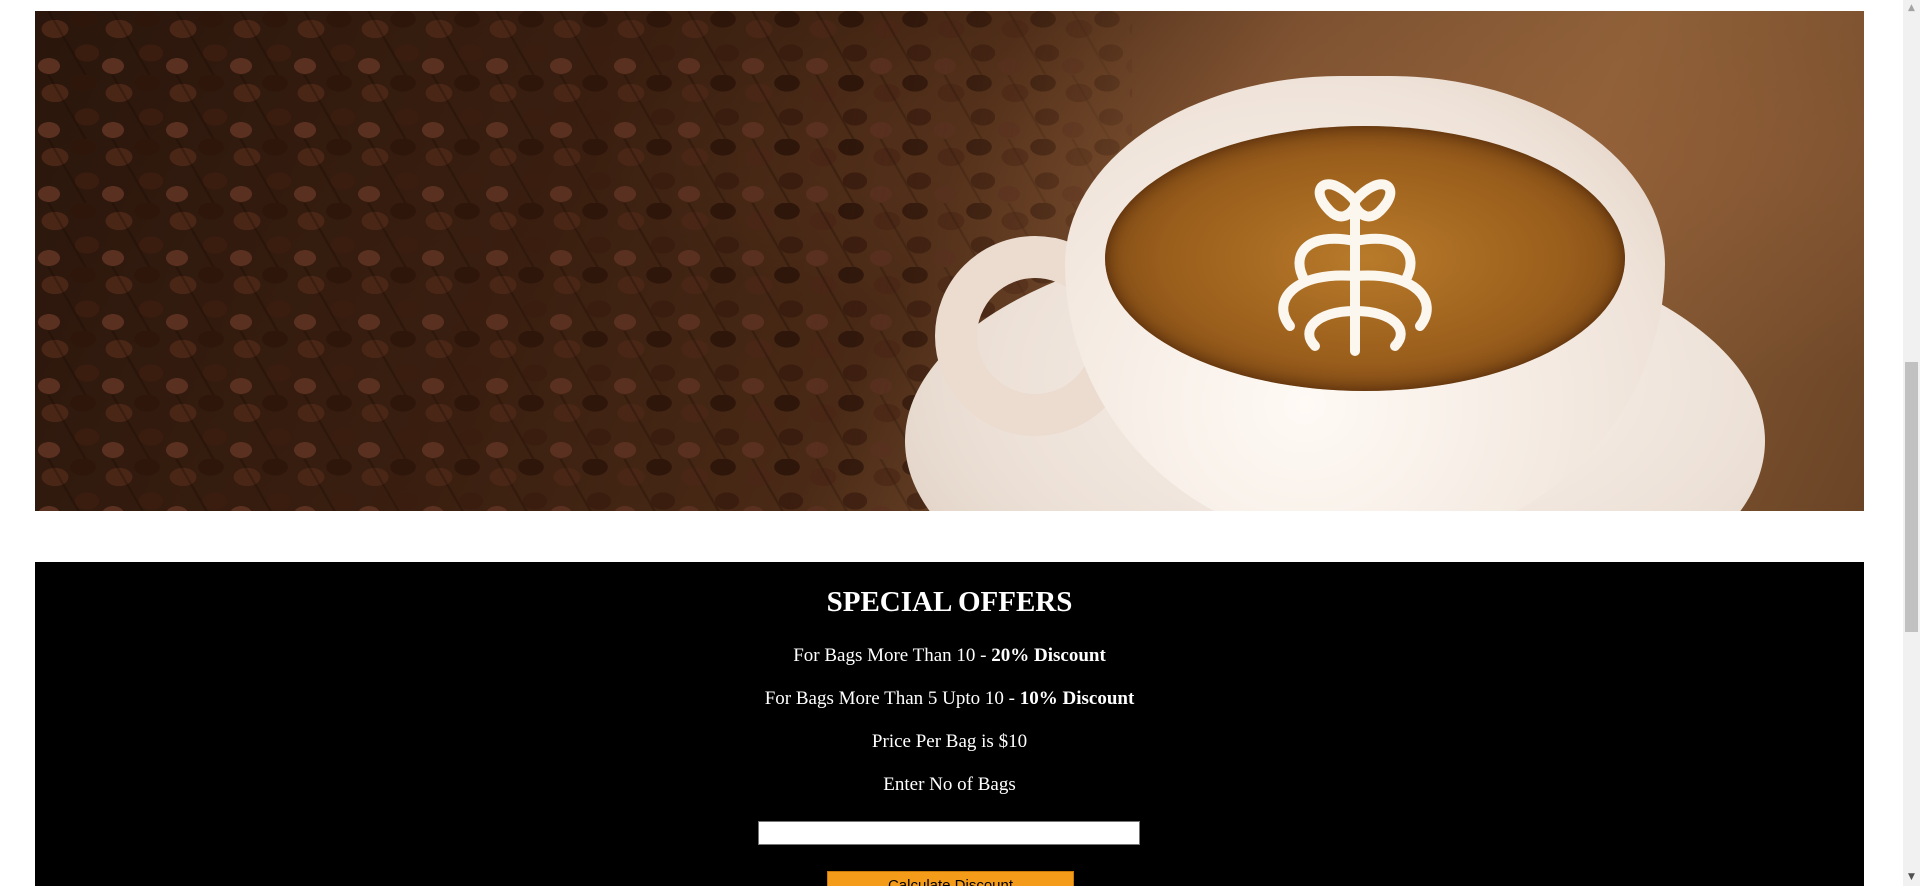 The image size is (1920, 886). Describe the element at coordinates (949, 784) in the screenshot. I see `enter-bags-label: Enter No of Bags` at that location.